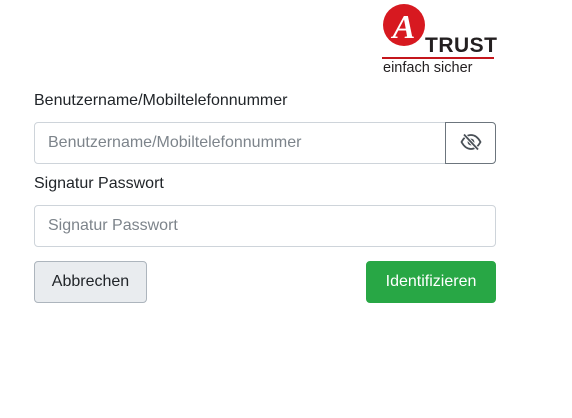 The height and width of the screenshot is (418, 572). What do you see at coordinates (403, 27) in the screenshot?
I see `logo-letter: A` at bounding box center [403, 27].